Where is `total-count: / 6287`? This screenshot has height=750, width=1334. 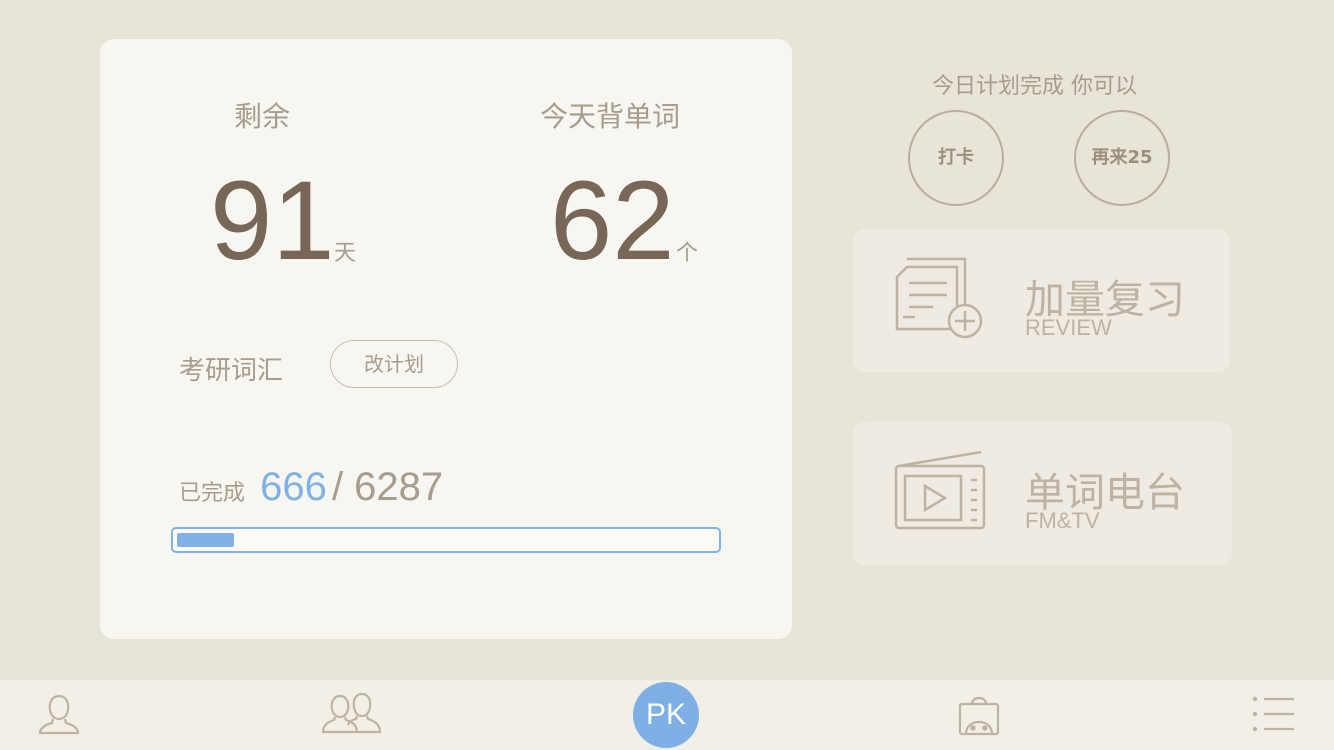
total-count: / 6287 is located at coordinates (387, 487).